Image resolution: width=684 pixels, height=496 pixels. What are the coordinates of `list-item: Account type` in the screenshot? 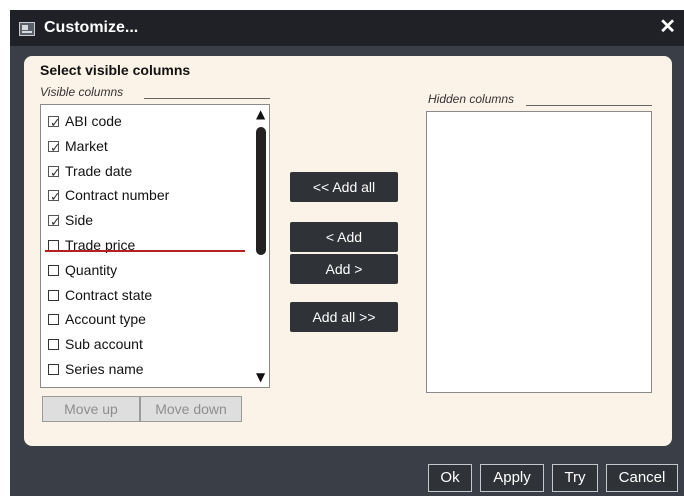 It's located at (97, 319).